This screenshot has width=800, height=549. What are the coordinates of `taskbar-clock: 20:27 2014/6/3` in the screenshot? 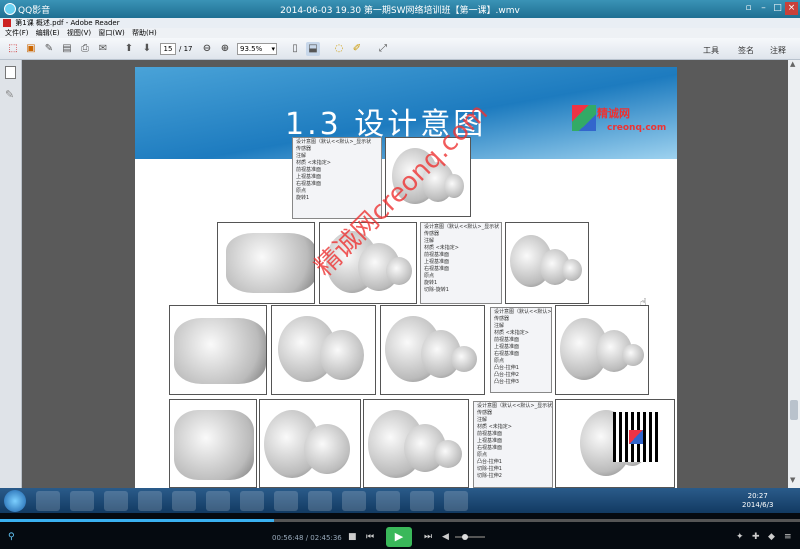 It's located at (757, 501).